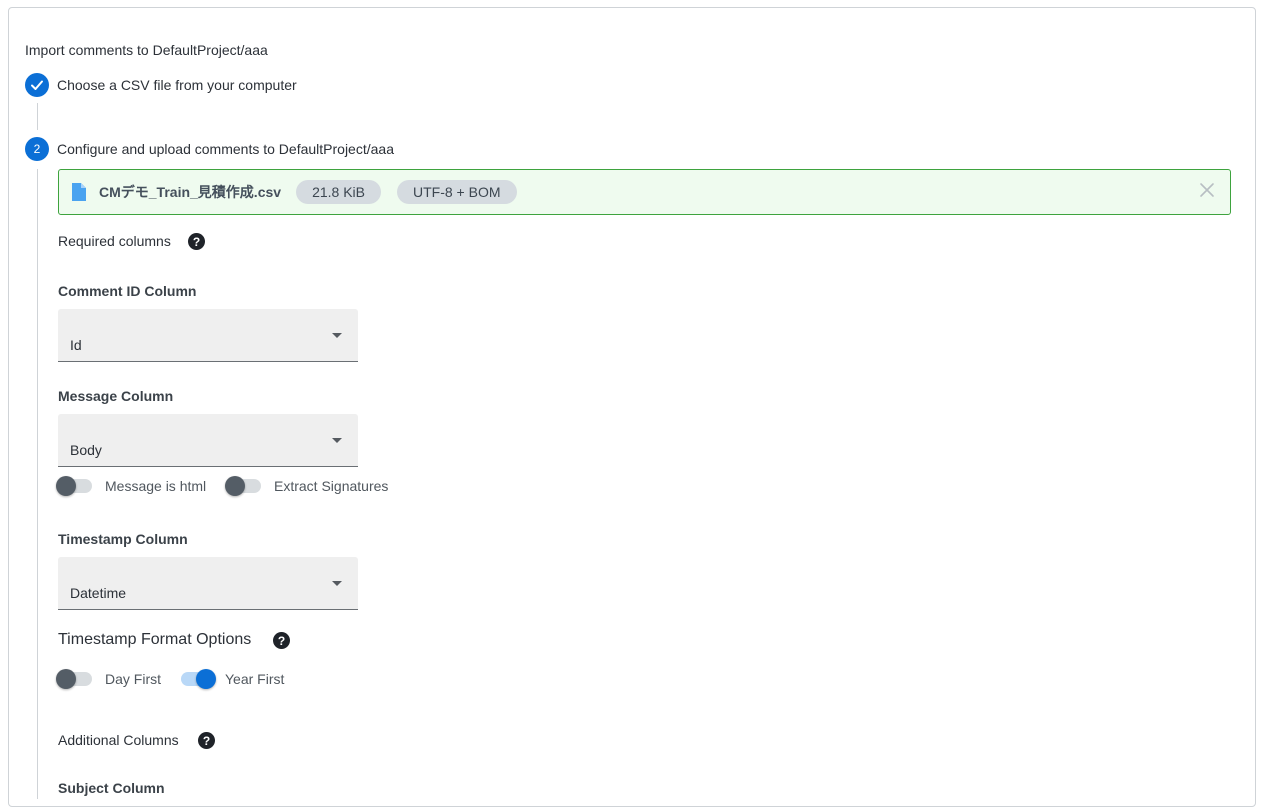 Image resolution: width=1264 pixels, height=807 pixels. I want to click on step-connector, so click(37, 116).